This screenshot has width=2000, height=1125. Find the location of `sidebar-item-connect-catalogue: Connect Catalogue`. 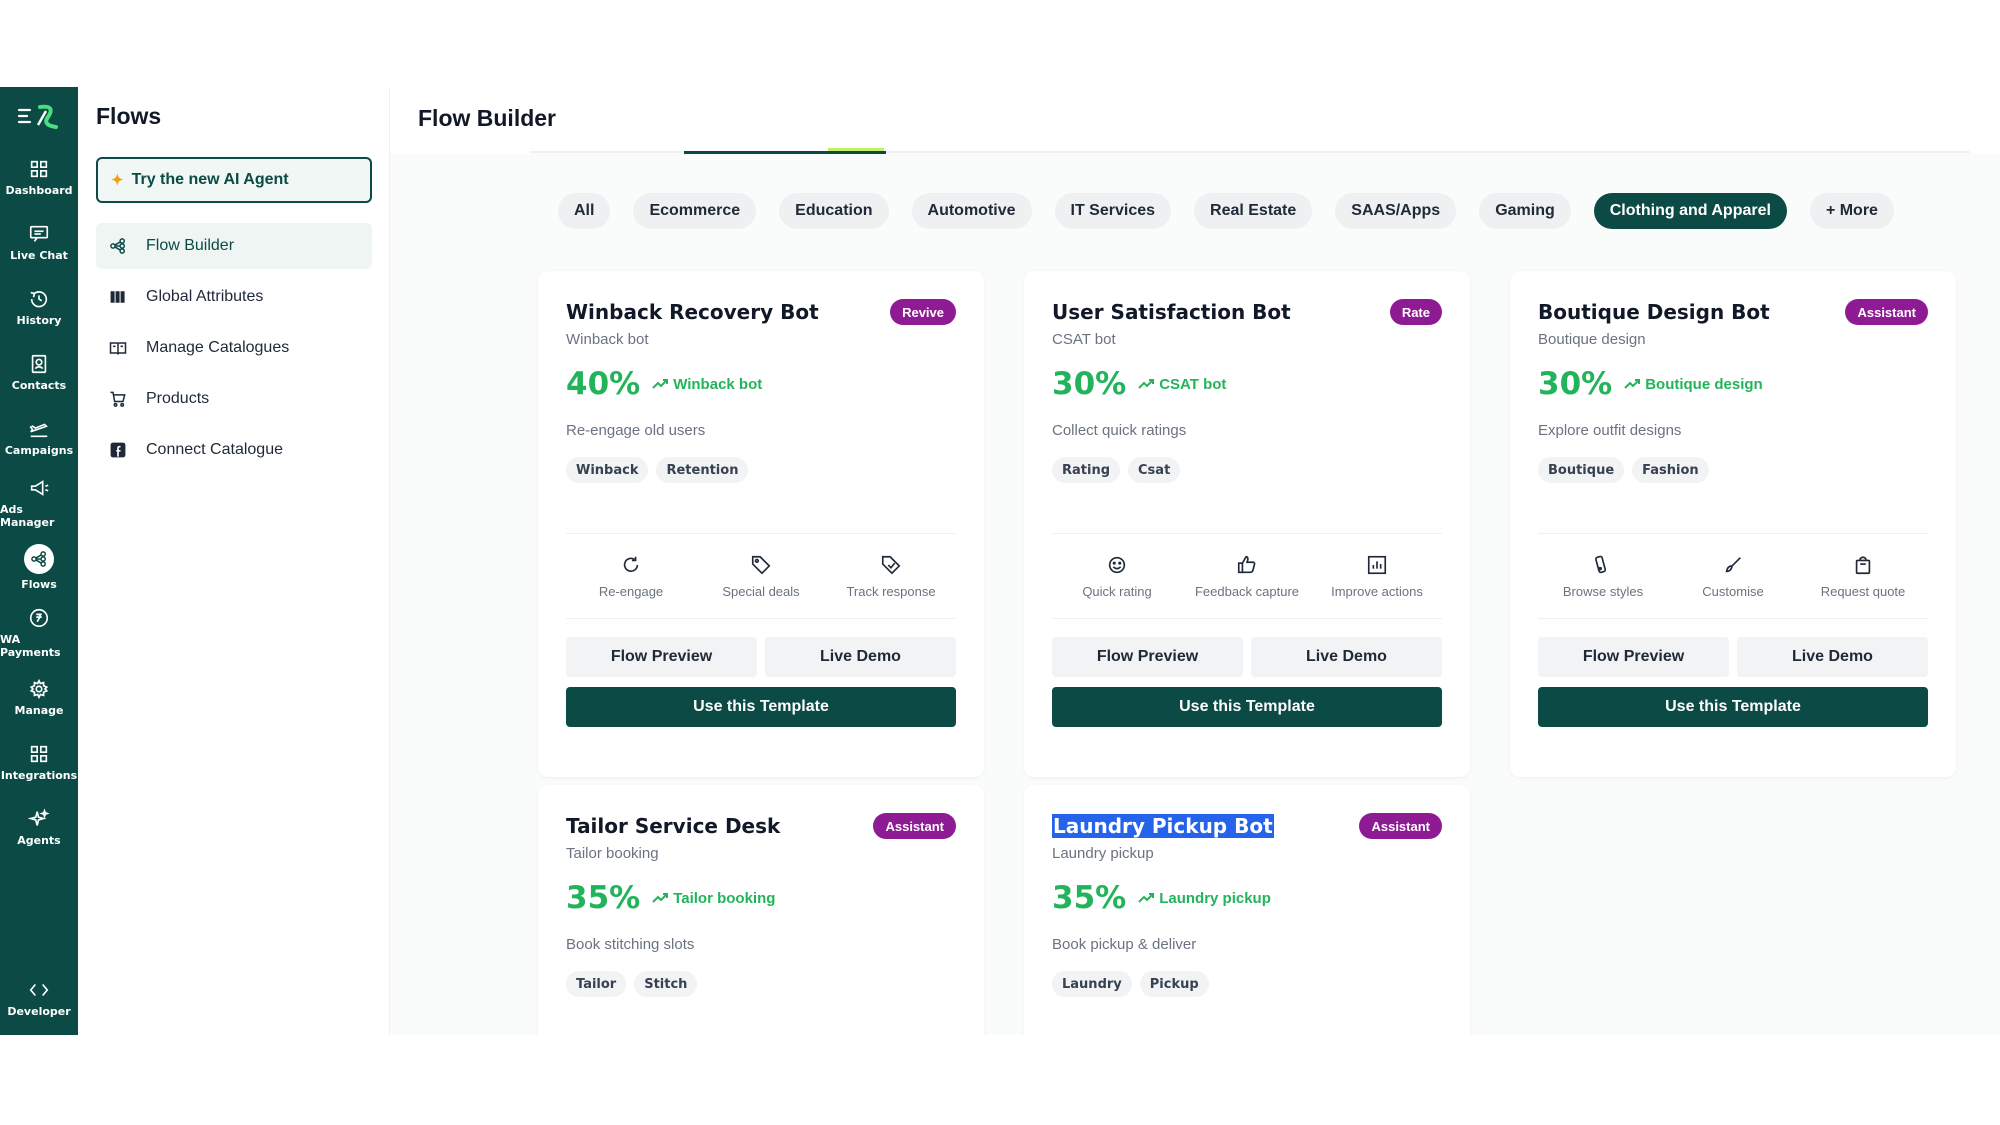

sidebar-item-connect-catalogue: Connect Catalogue is located at coordinates (234, 450).